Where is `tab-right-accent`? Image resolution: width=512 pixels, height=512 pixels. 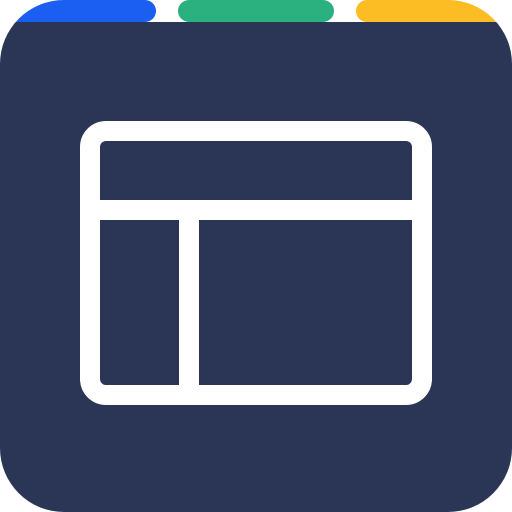 tab-right-accent is located at coordinates (434, 11).